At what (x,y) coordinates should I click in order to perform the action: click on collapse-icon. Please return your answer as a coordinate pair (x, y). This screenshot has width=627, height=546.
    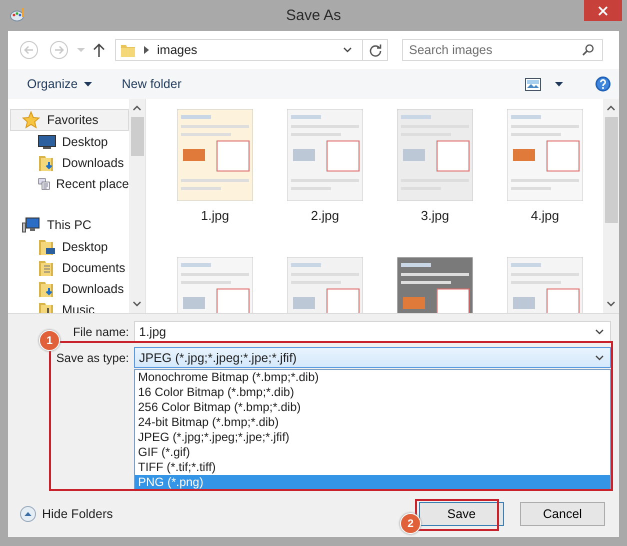
    Looking at the image, I should click on (28, 514).